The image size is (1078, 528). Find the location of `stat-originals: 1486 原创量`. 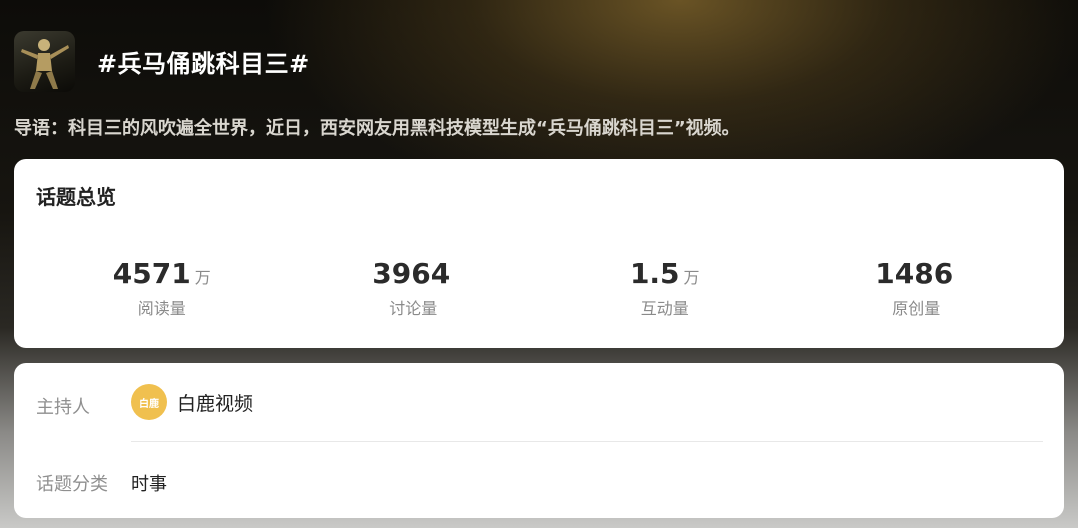

stat-originals: 1486 原创量 is located at coordinates (917, 288).